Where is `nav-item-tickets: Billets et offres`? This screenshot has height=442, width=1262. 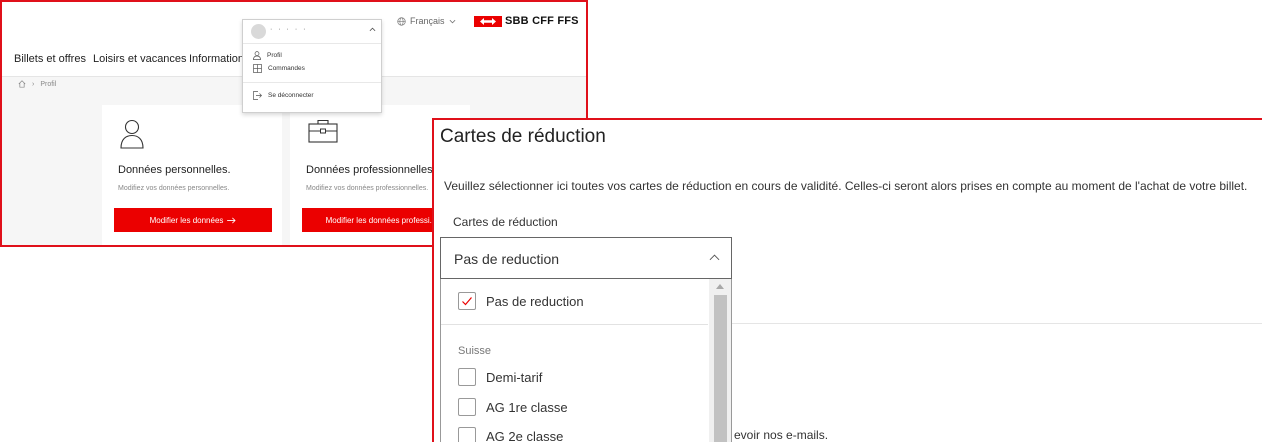
nav-item-tickets: Billets et offres is located at coordinates (50, 59).